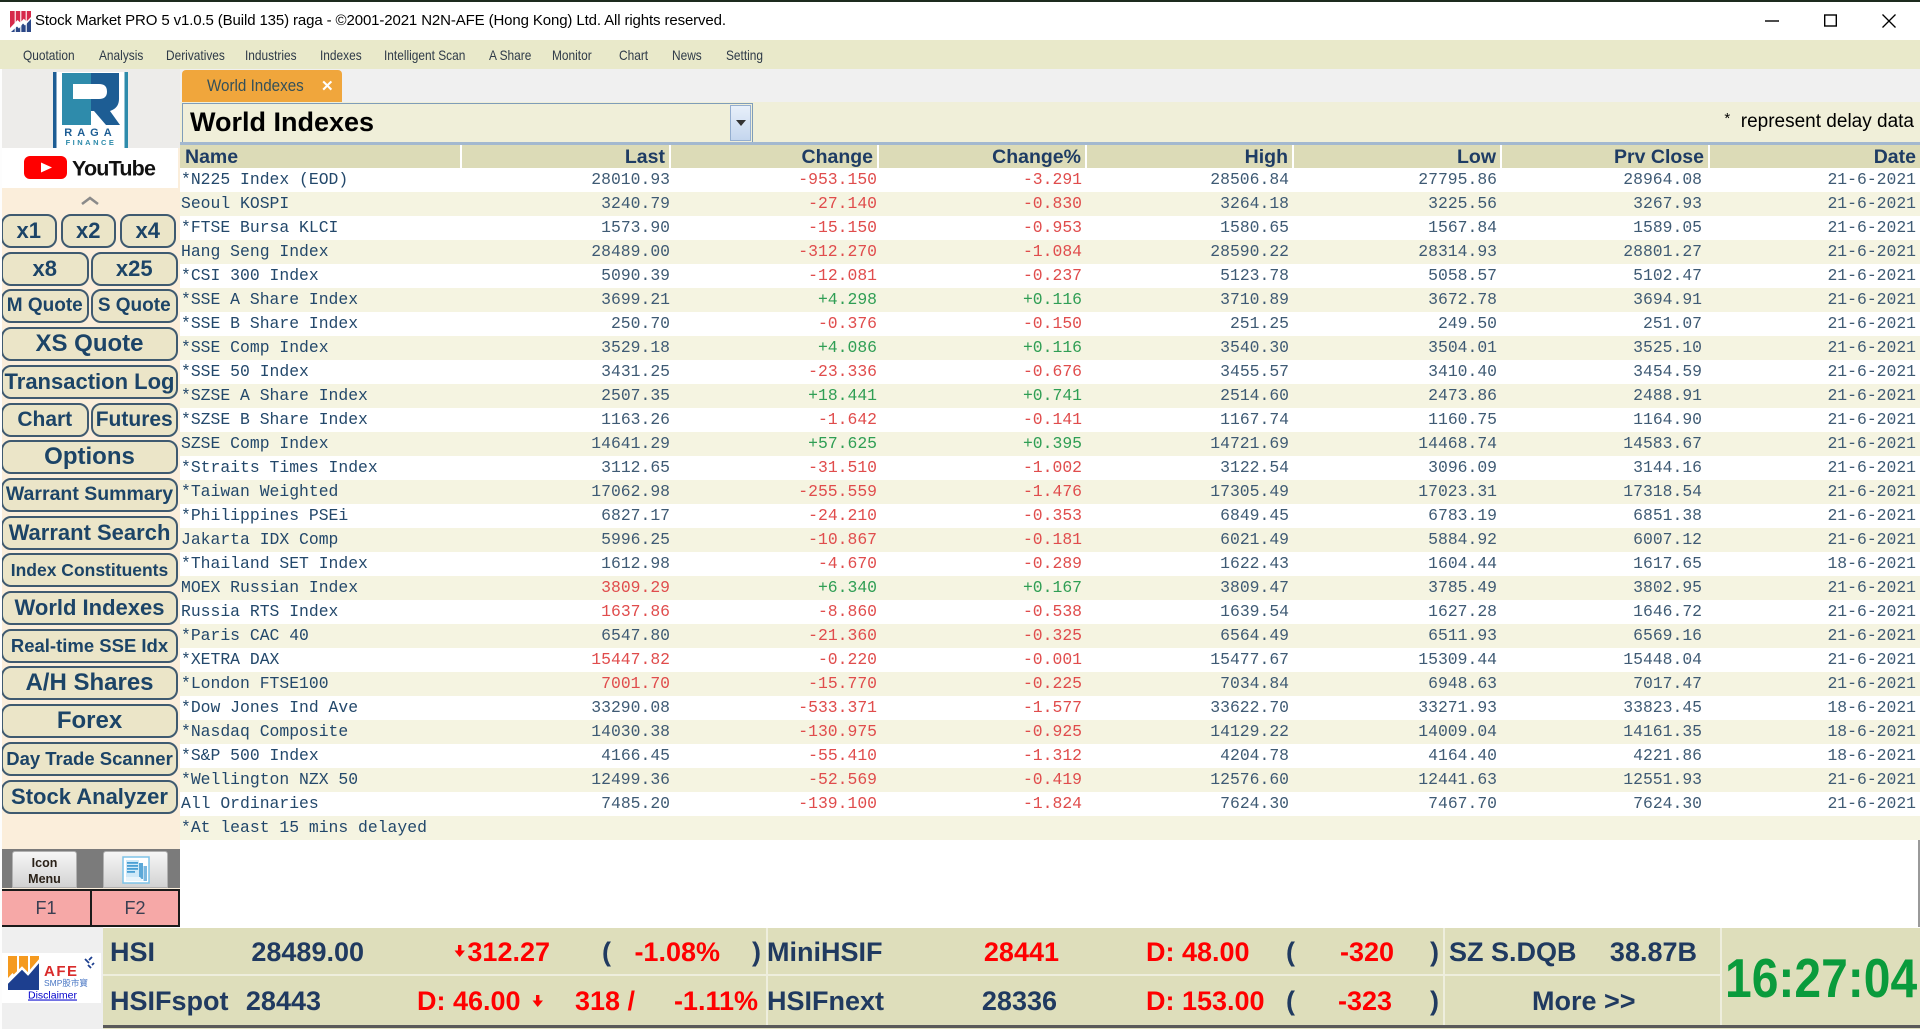 The image size is (1920, 1029). What do you see at coordinates (53, 996) in the screenshot?
I see `svg-text: Disclaimer` at bounding box center [53, 996].